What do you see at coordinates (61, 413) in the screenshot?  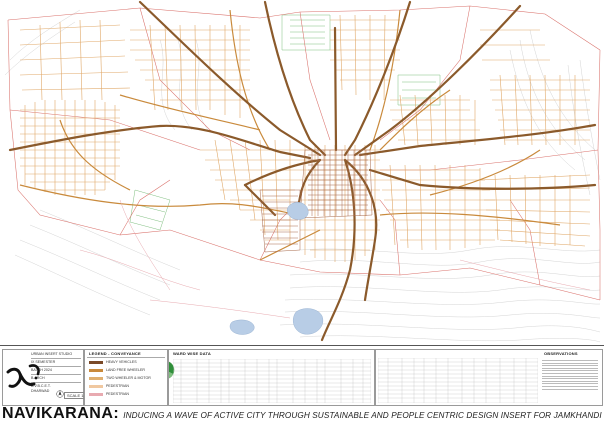 I see `project-name: NAVIKARANA:` at bounding box center [61, 413].